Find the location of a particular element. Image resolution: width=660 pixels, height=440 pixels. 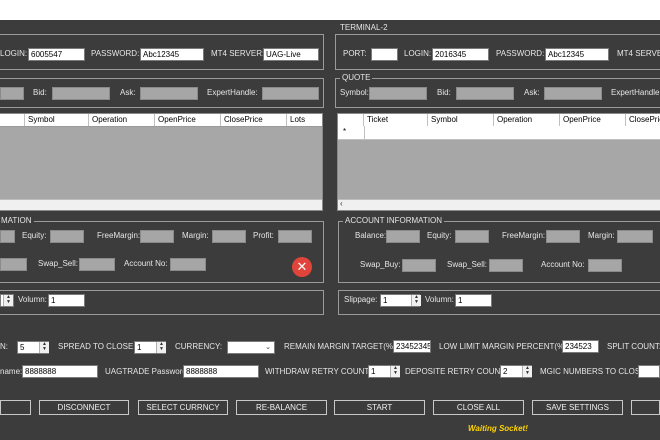

terminal2-swap-sell-label: Swap_Sell: is located at coordinates (467, 264).